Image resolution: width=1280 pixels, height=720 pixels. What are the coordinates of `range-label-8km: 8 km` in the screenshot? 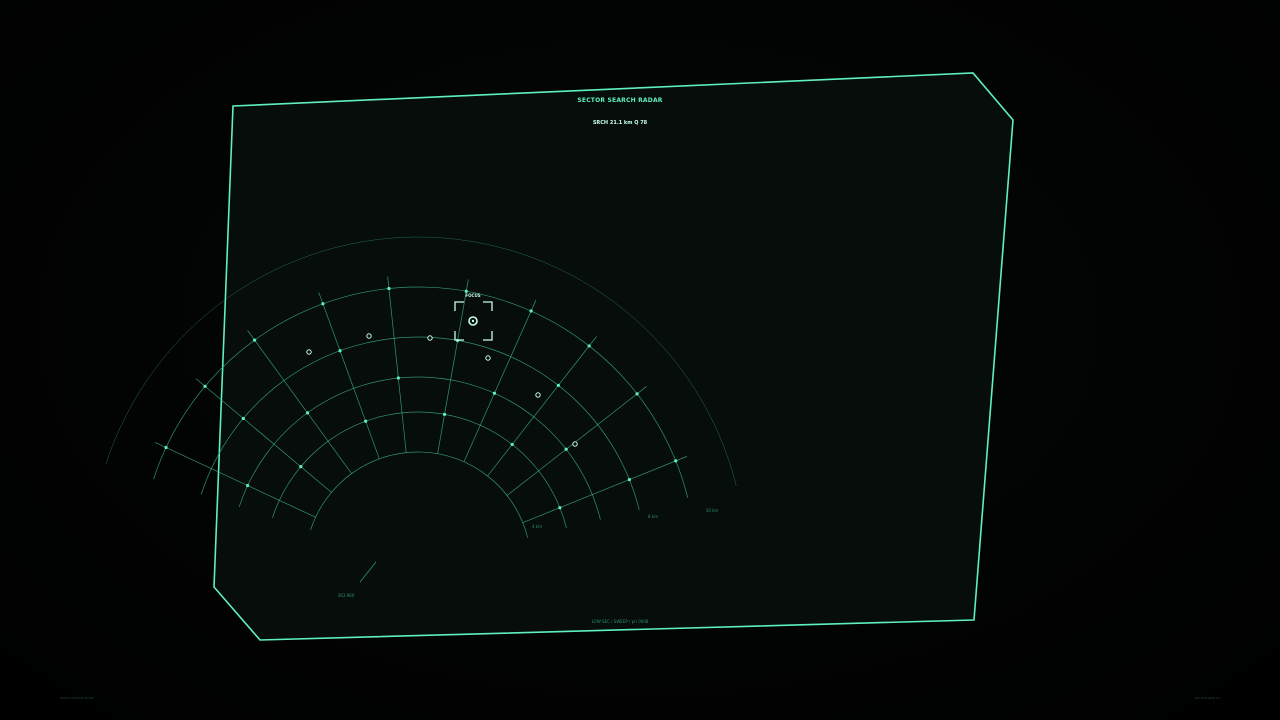 It's located at (653, 516).